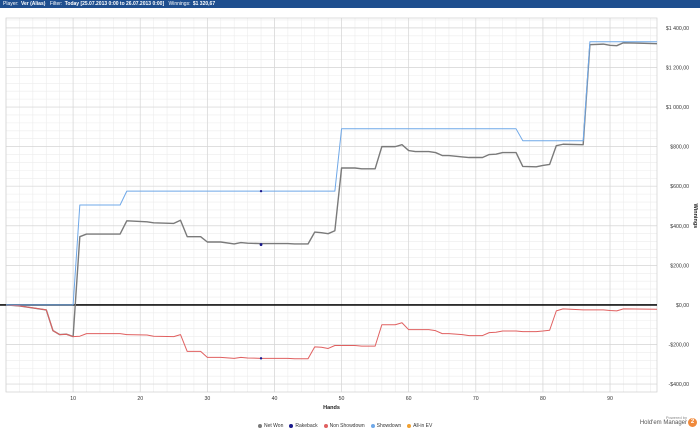  What do you see at coordinates (677, 108) in the screenshot?
I see `y-tick-label: $1 000,00` at bounding box center [677, 108].